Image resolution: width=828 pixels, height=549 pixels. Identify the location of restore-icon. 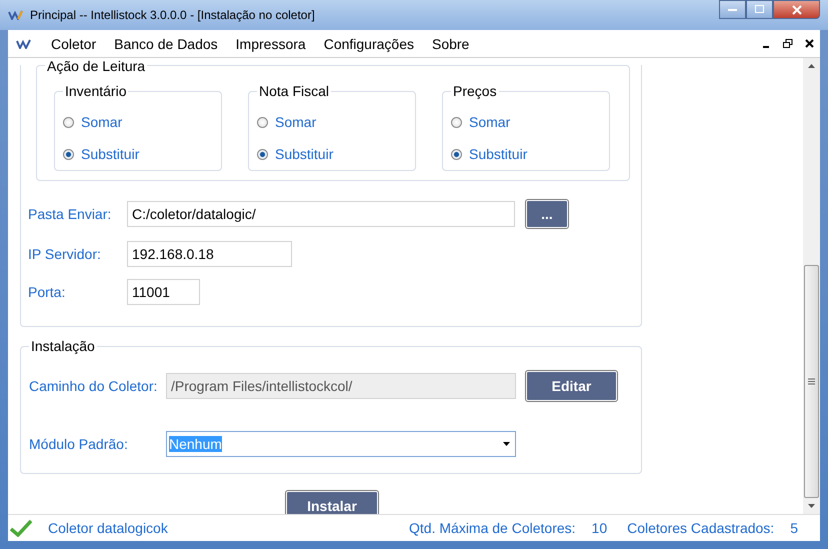
(788, 43).